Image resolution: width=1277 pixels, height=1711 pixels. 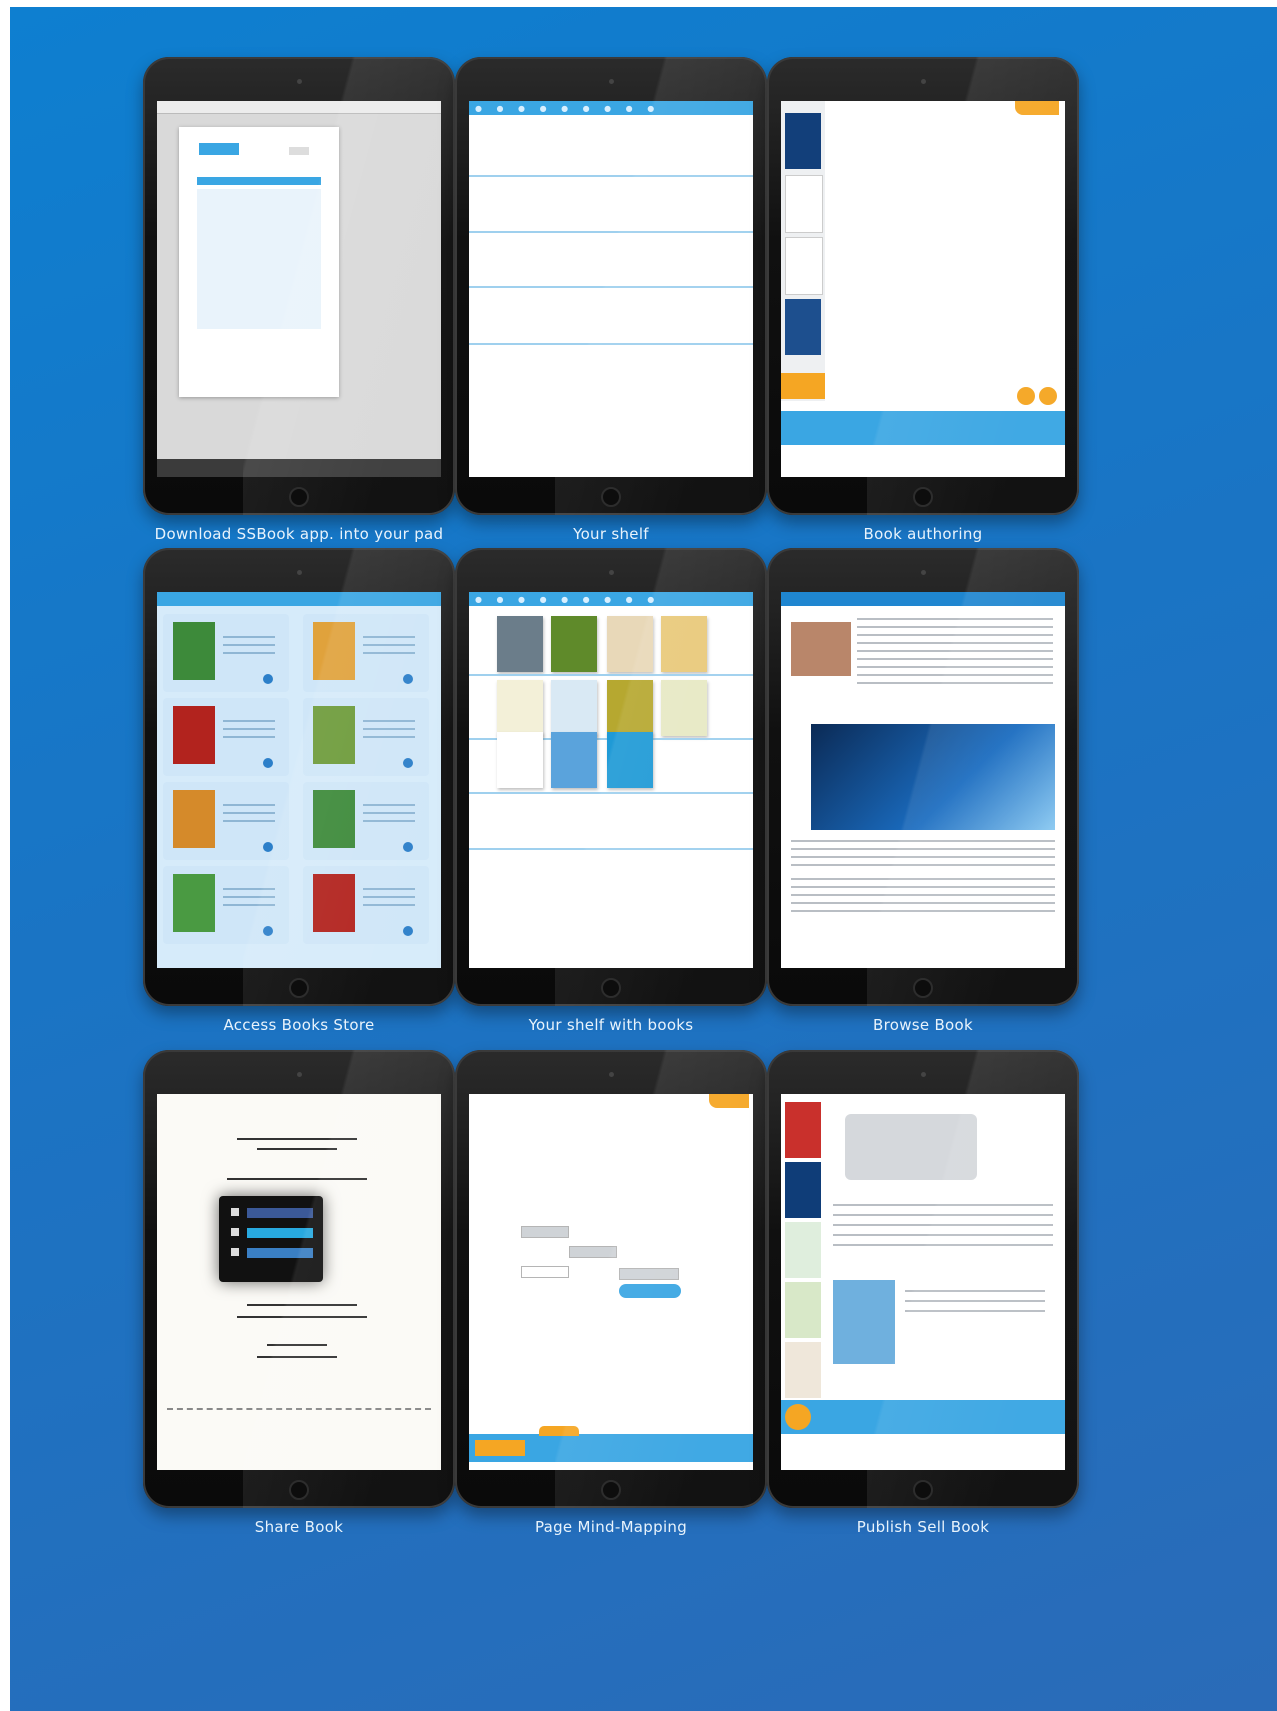 What do you see at coordinates (611, 1025) in the screenshot?
I see `caption: Your shelf with books` at bounding box center [611, 1025].